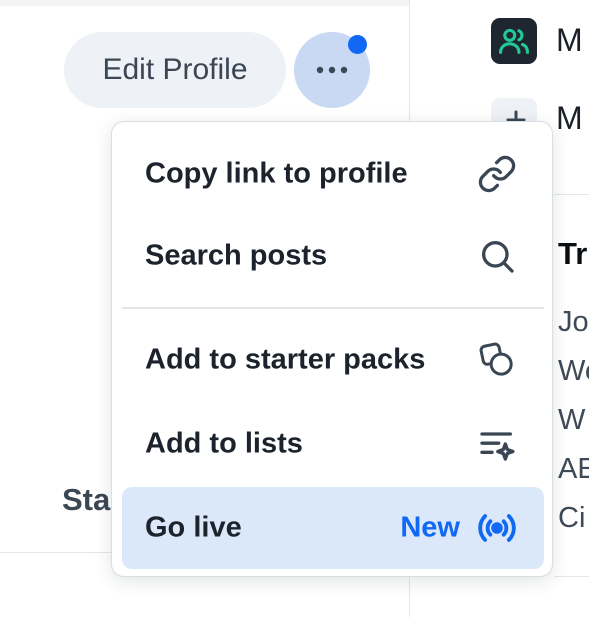 The image size is (589, 617). Describe the element at coordinates (333, 308) in the screenshot. I see `menu-separator` at that location.